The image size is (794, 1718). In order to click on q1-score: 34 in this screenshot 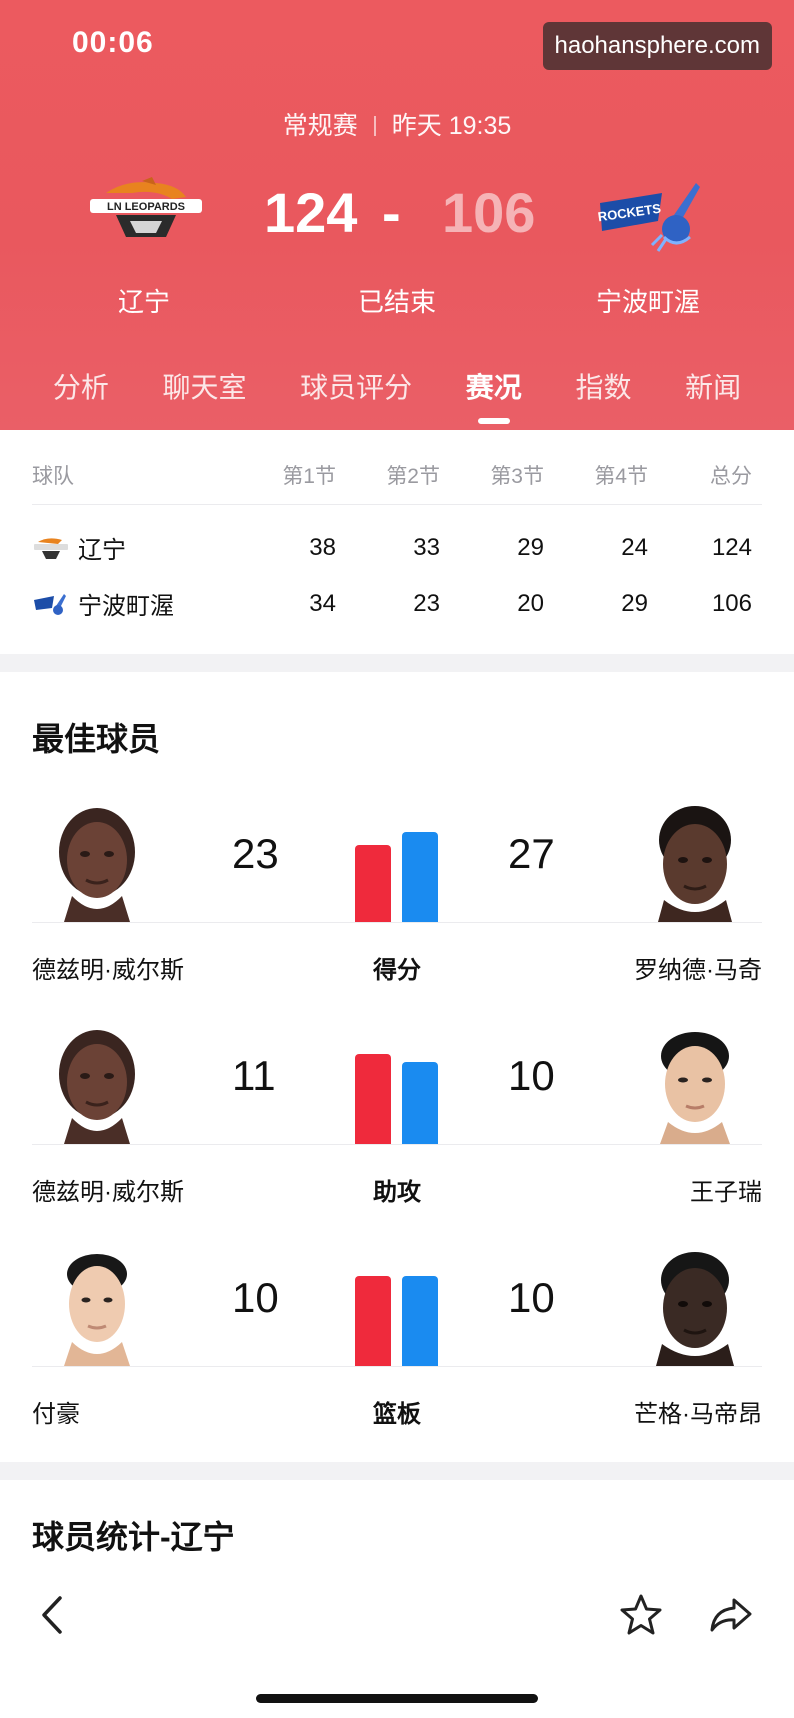, I will do `click(322, 603)`.